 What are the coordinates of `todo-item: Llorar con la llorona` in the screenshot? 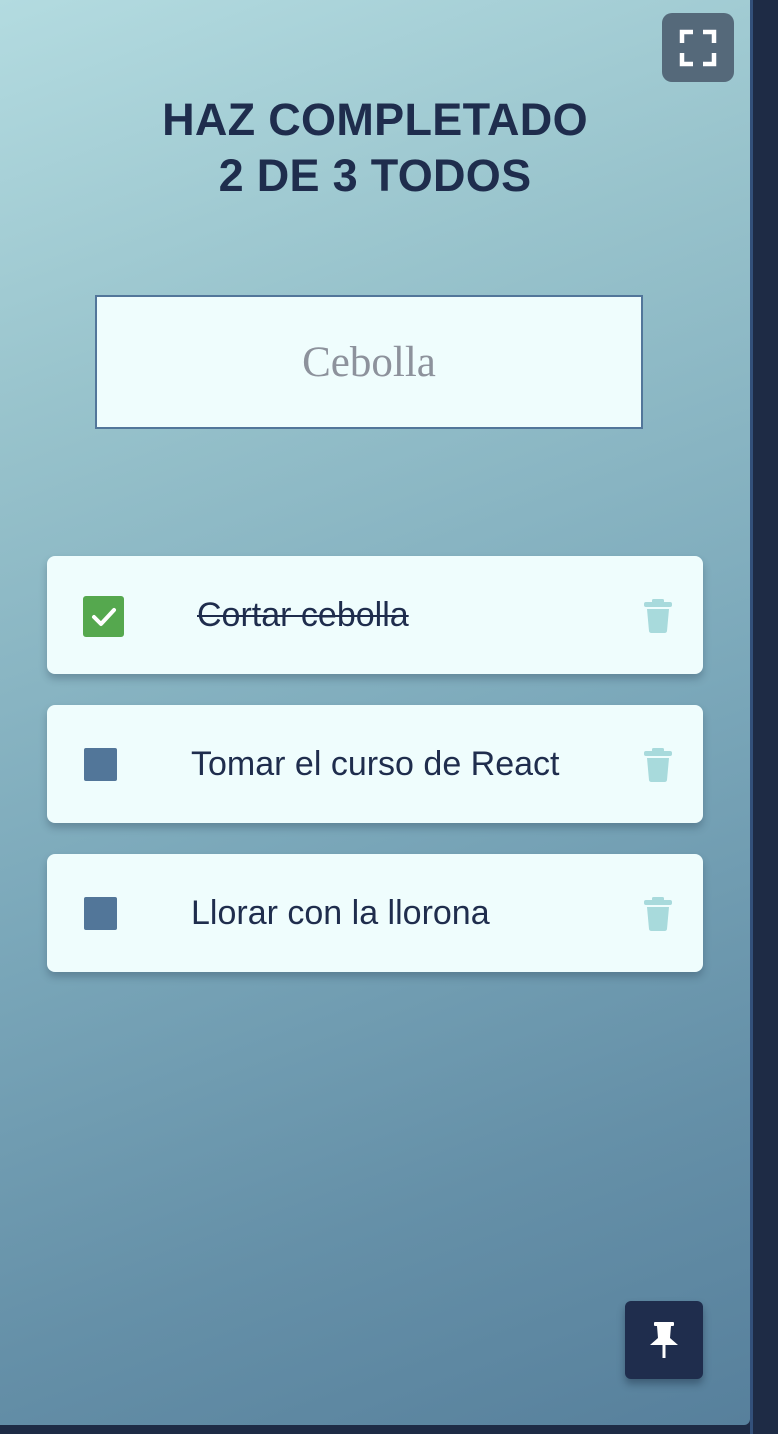 It's located at (375, 913).